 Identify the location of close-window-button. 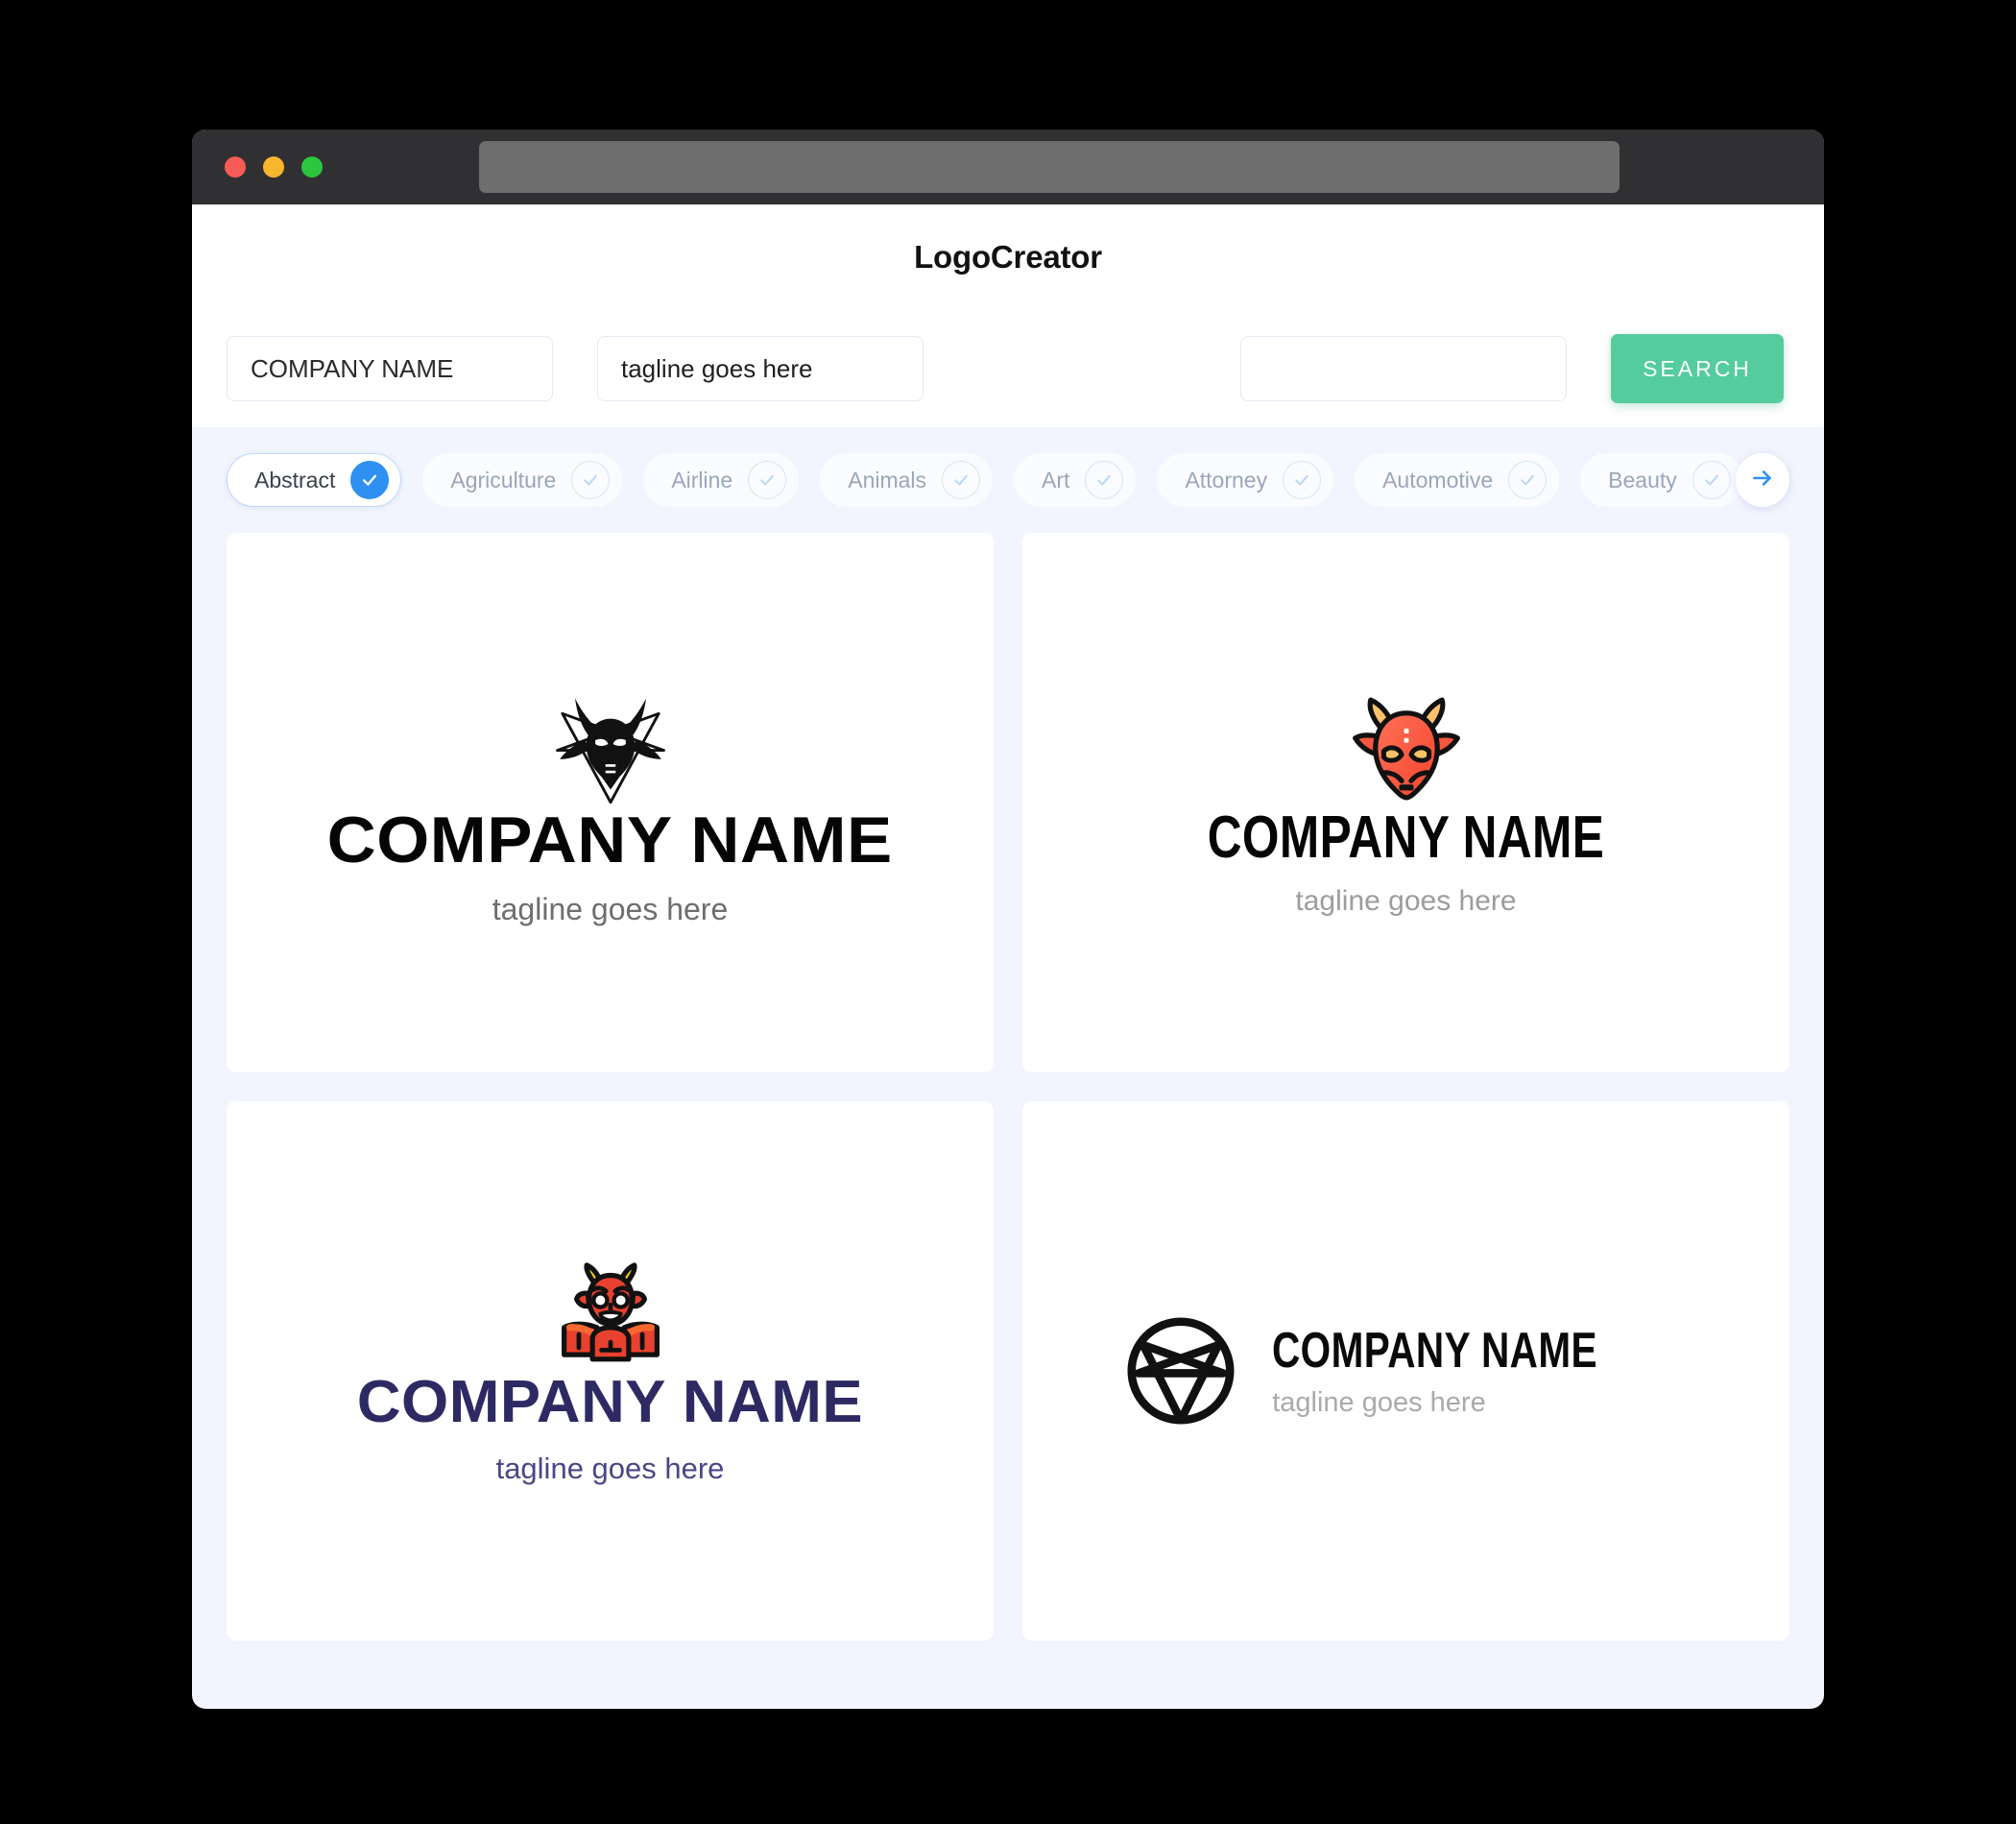
(236, 167).